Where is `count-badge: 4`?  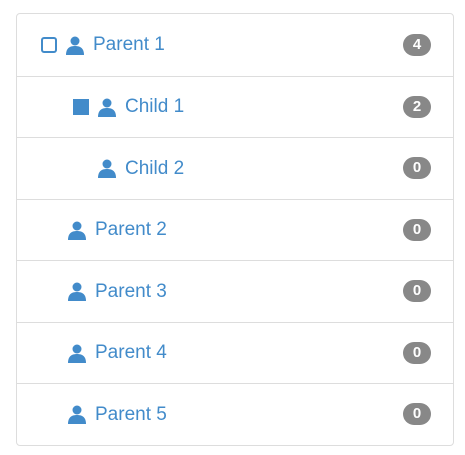
count-badge: 4 is located at coordinates (417, 44).